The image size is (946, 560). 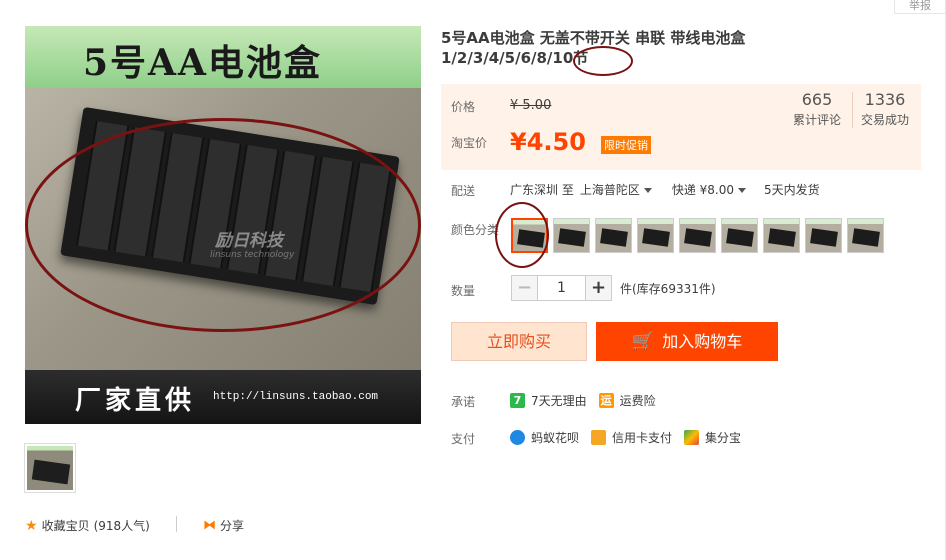 What do you see at coordinates (638, 400) in the screenshot?
I see `promise-item-insurance: 运费险` at bounding box center [638, 400].